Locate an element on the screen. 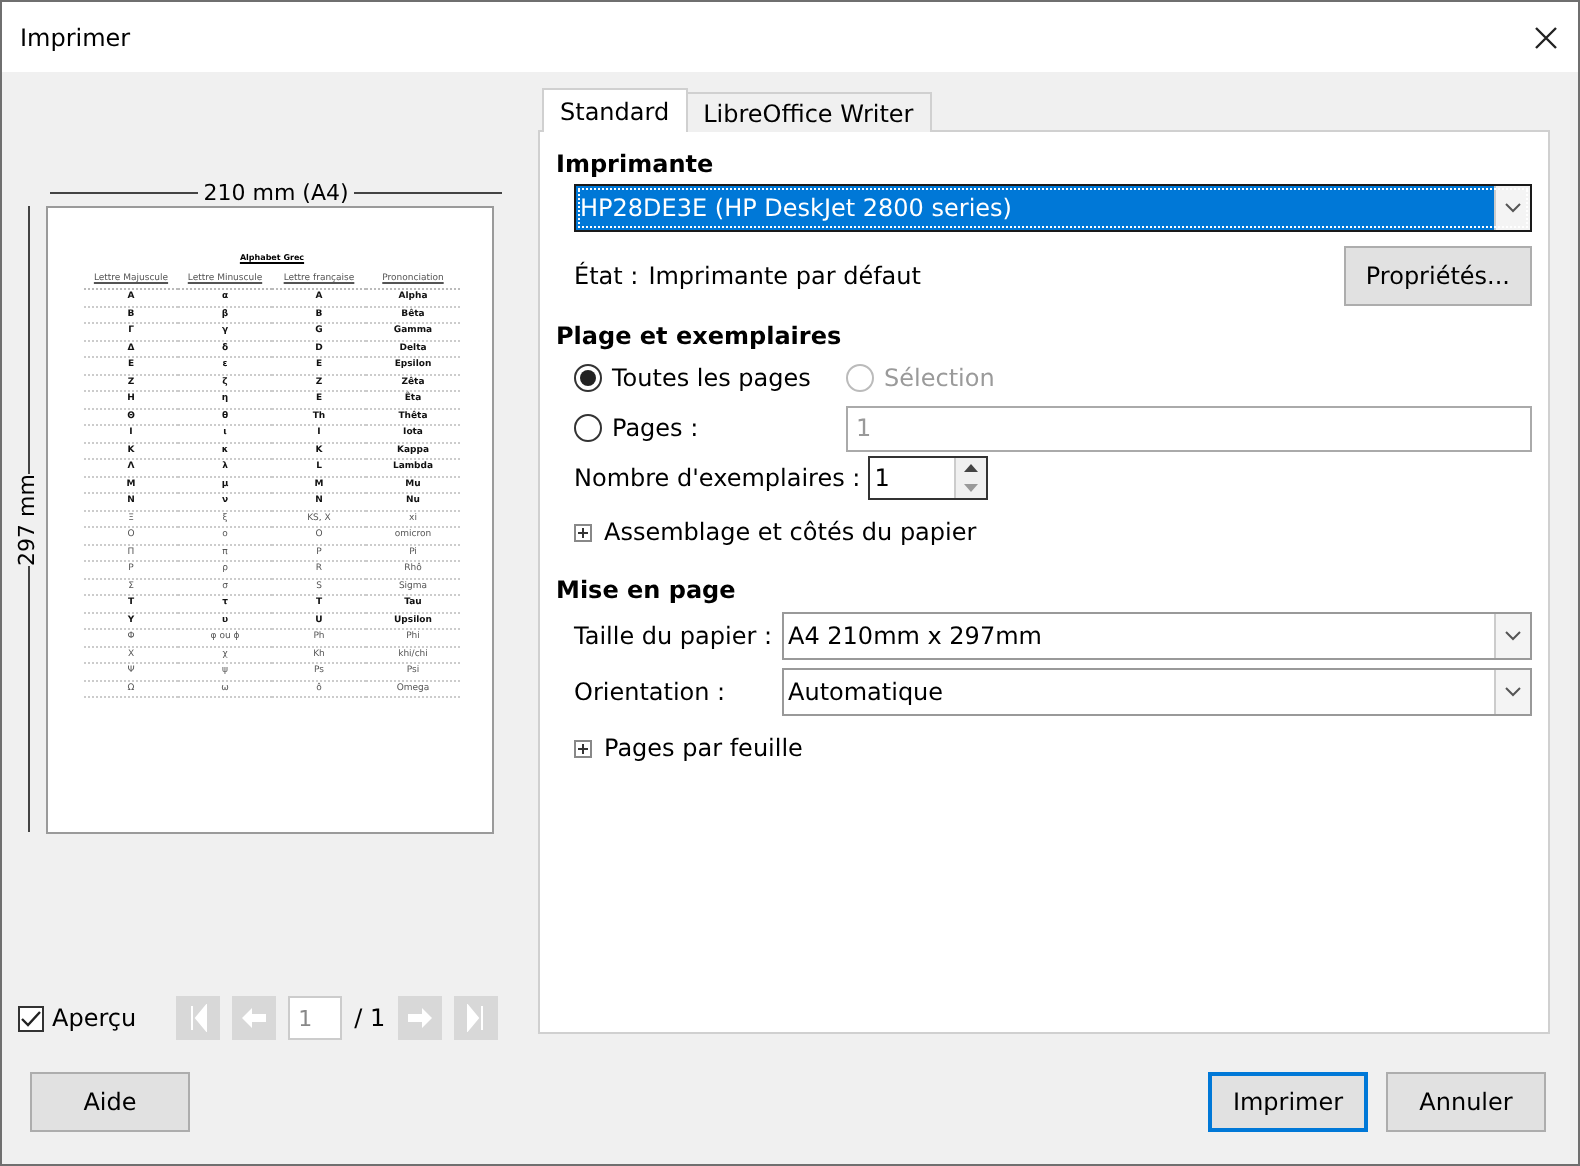 The height and width of the screenshot is (1166, 1580). dropdown: A4 210mm x 297mm is located at coordinates (1157, 636).